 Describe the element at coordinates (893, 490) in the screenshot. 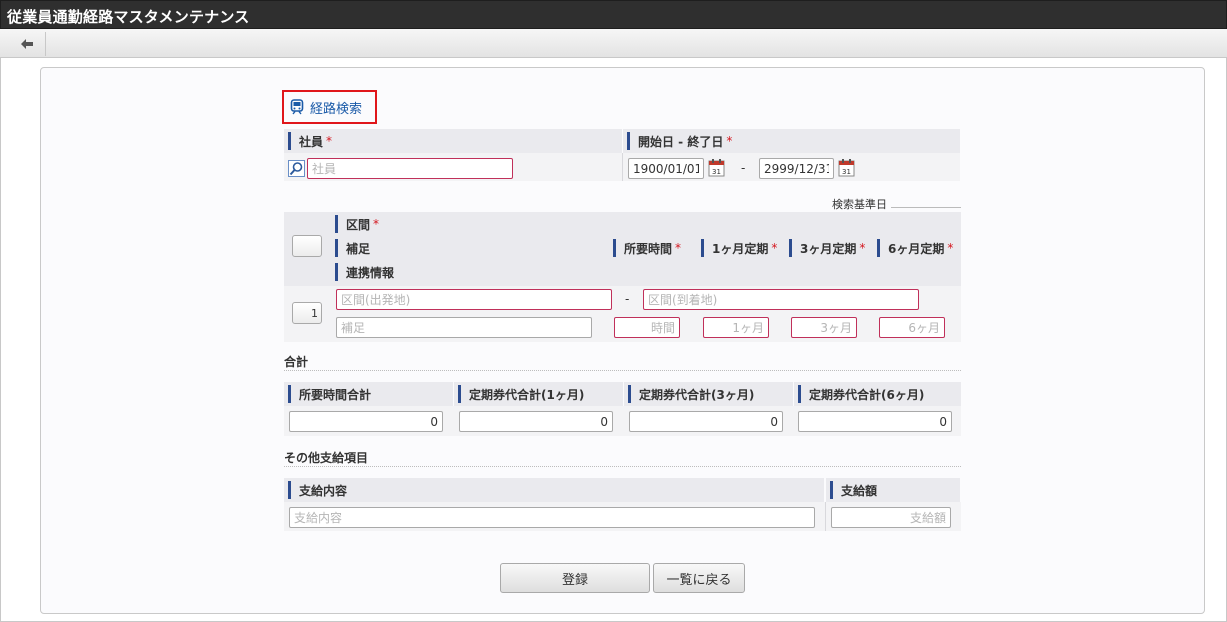

I see `pay-amount-header: 支給額` at that location.